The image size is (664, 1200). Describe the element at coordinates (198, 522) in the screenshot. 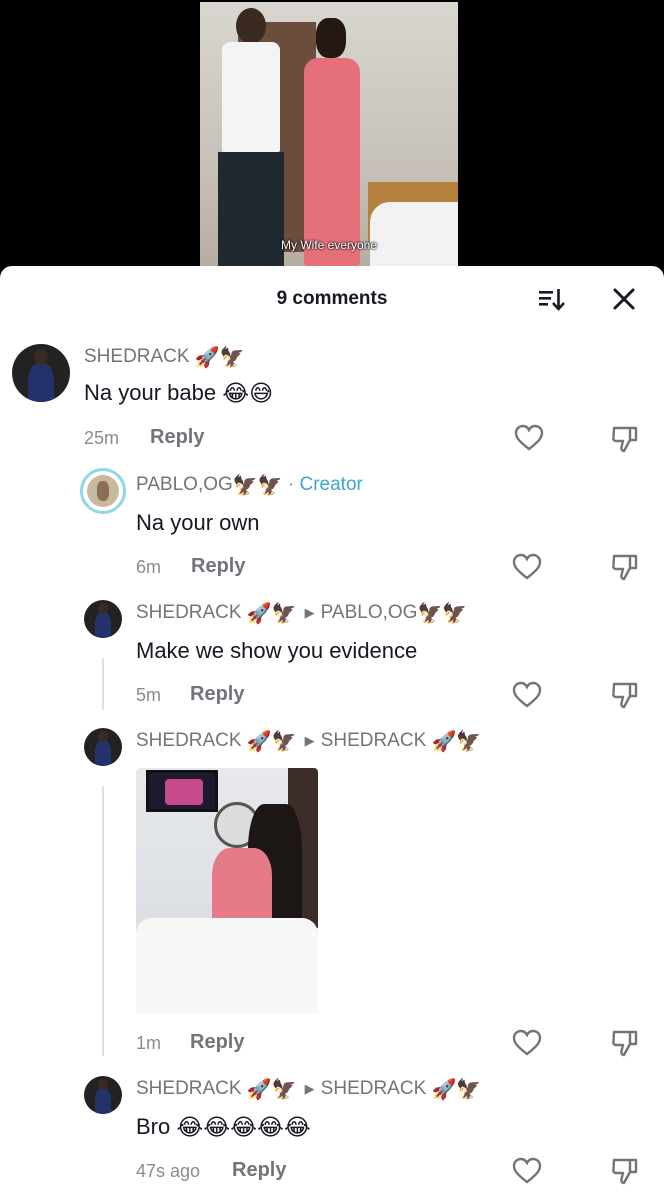

I see `comment-text: Na your own` at that location.